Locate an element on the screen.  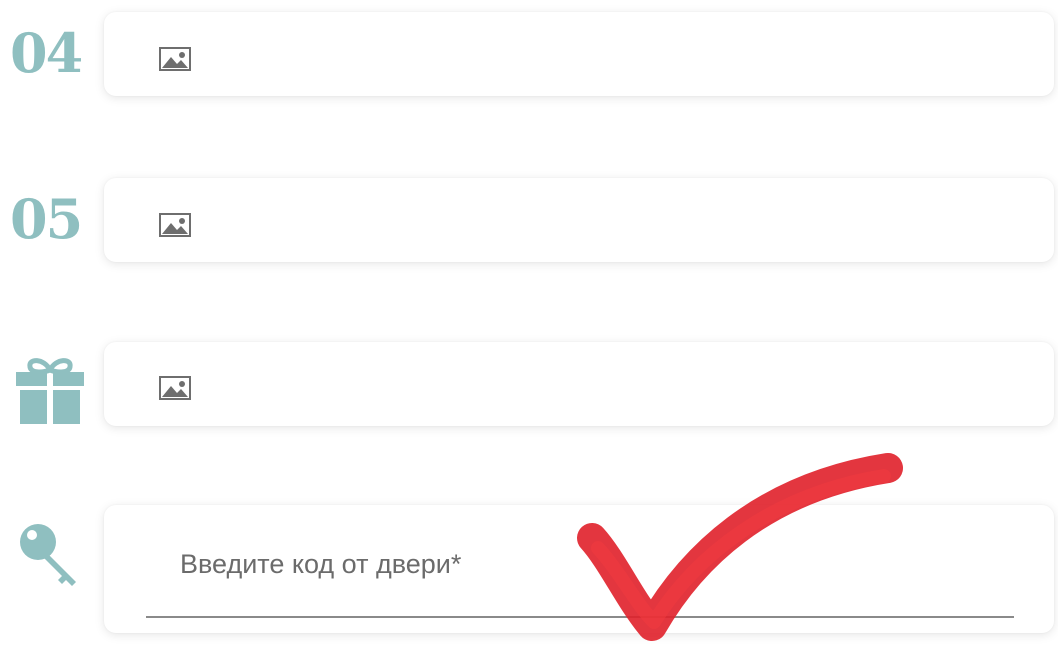
step-number-04: 04 is located at coordinates (46, 53).